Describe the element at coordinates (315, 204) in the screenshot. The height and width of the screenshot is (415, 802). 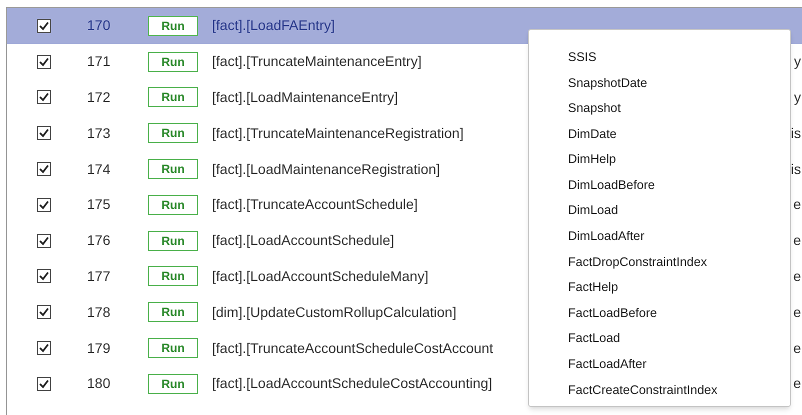
I see `procedure-name: [fact].[TruncateAccountSchedule]` at that location.